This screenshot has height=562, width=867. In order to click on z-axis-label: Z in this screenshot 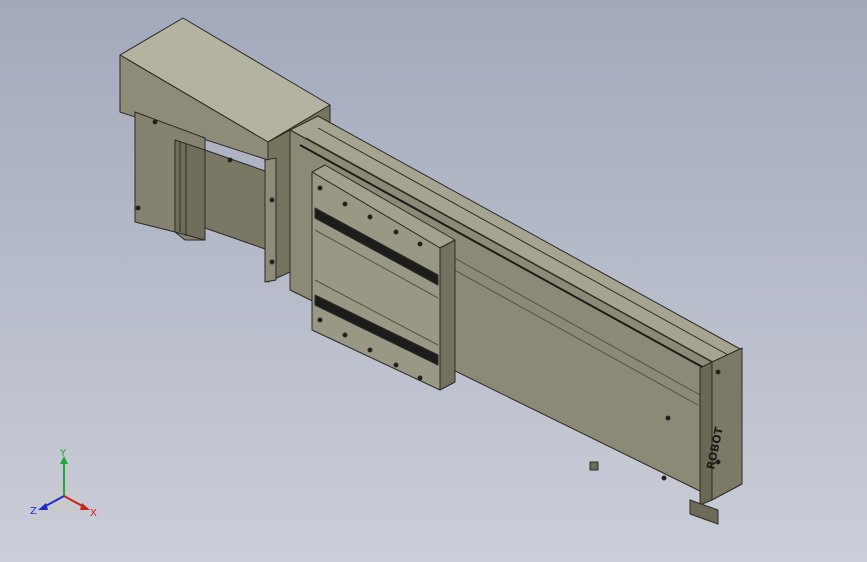, I will do `click(33, 511)`.